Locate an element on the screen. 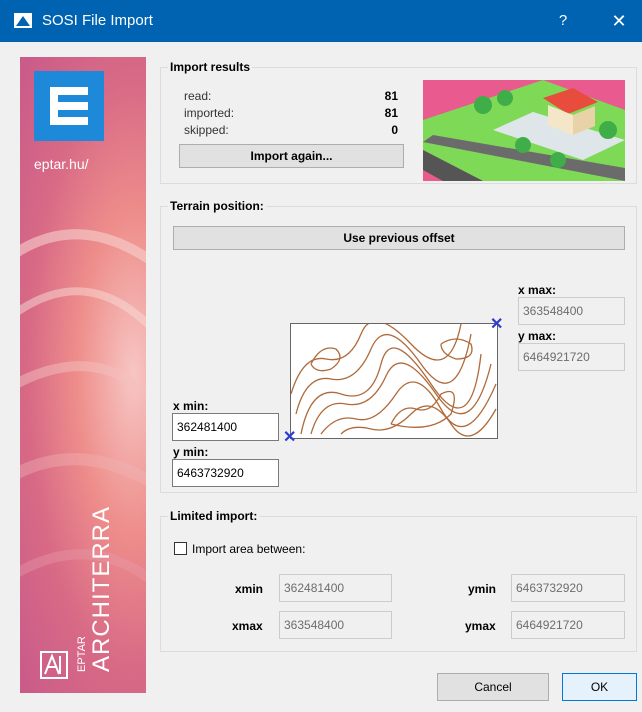  city-illustration-icon is located at coordinates (524, 130).